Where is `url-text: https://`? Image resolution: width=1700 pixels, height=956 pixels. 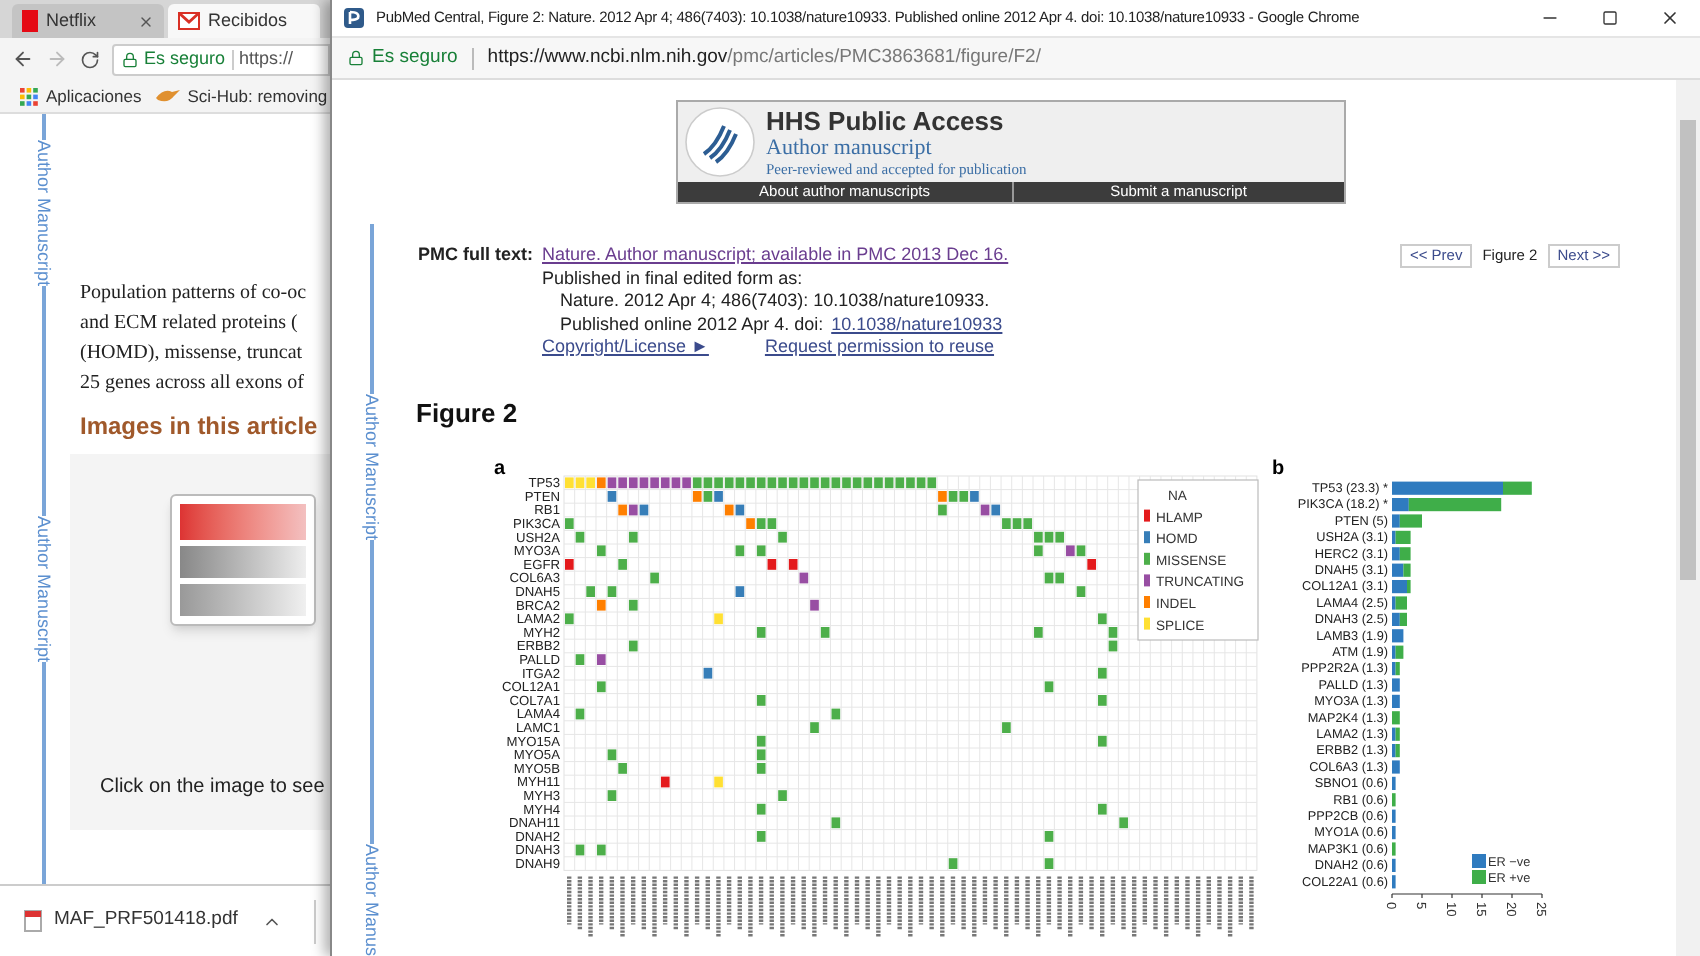
url-text: https:// is located at coordinates (266, 58).